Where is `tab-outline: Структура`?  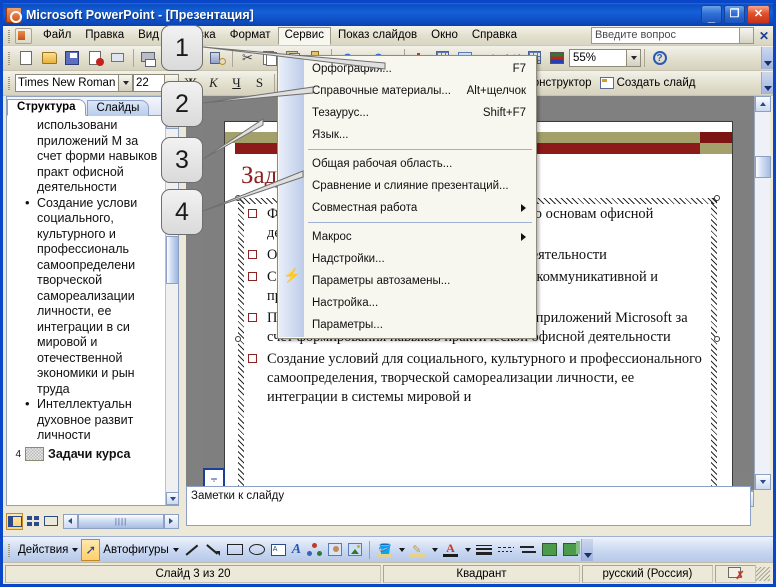
tab-outline: Структура is located at coordinates (46, 107).